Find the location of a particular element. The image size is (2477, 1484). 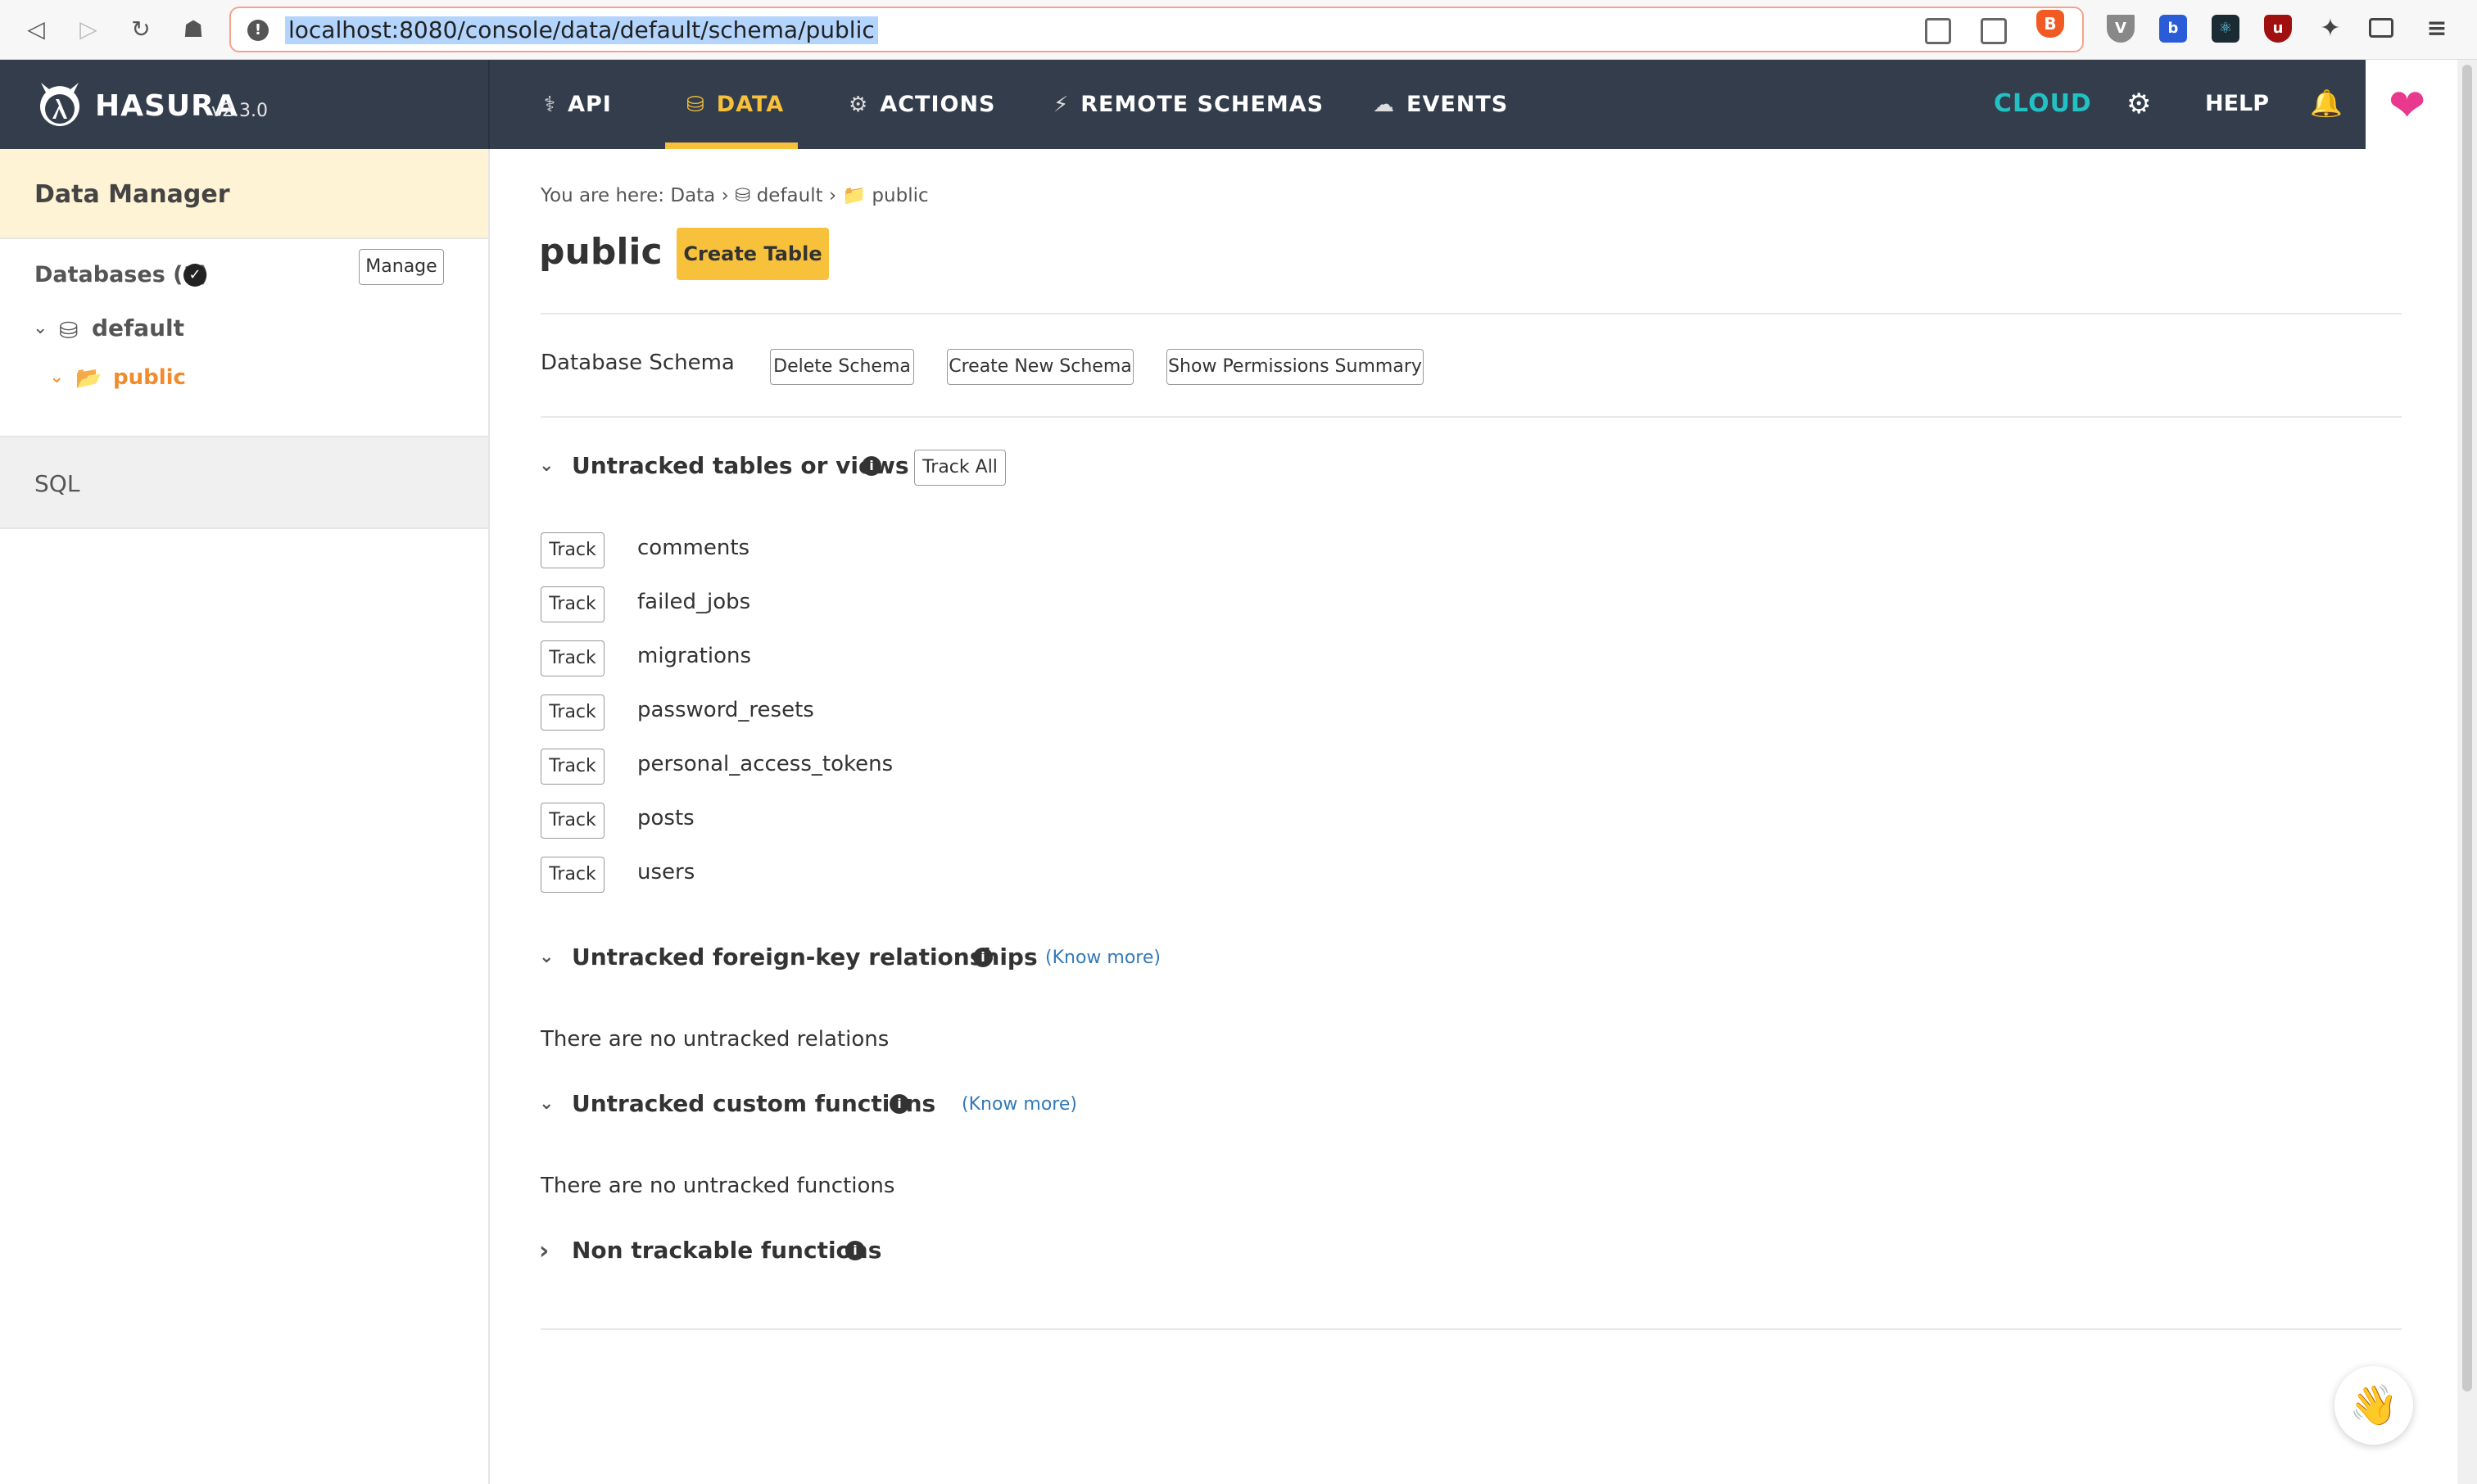

breadcrumb-schema: public is located at coordinates (900, 195).